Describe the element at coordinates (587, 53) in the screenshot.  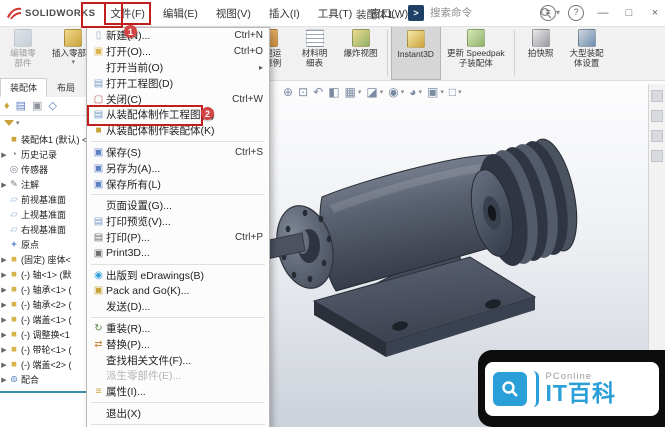
I see `ribbon-button-large-assembly-settings: 大型装配 体设置` at that location.